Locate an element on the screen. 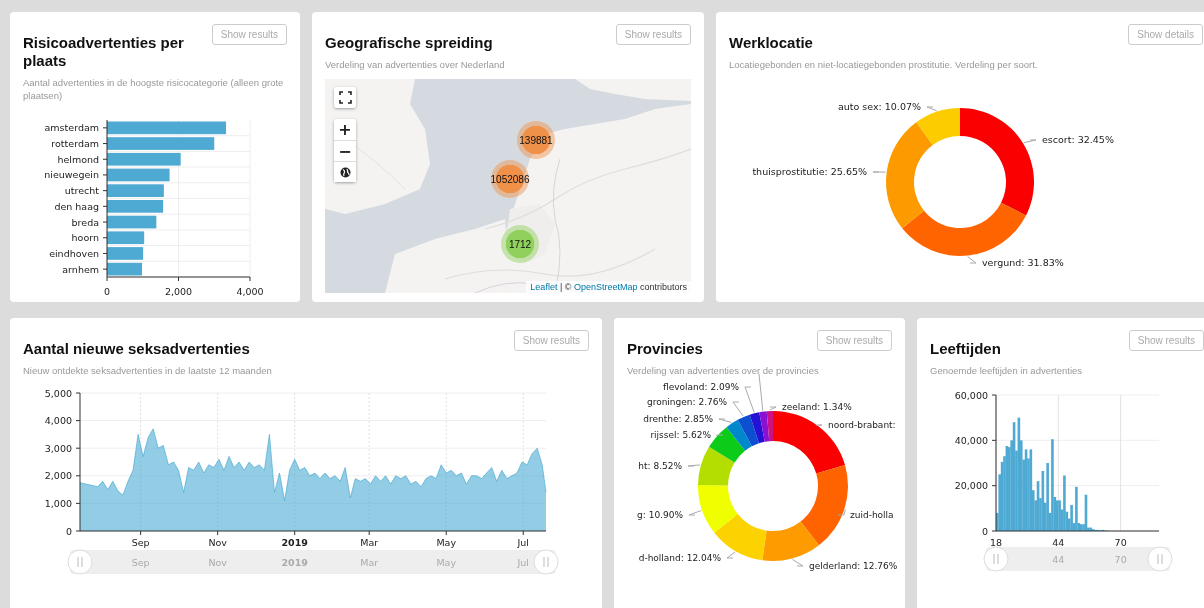  tick-label: Jul is located at coordinates (523, 542).